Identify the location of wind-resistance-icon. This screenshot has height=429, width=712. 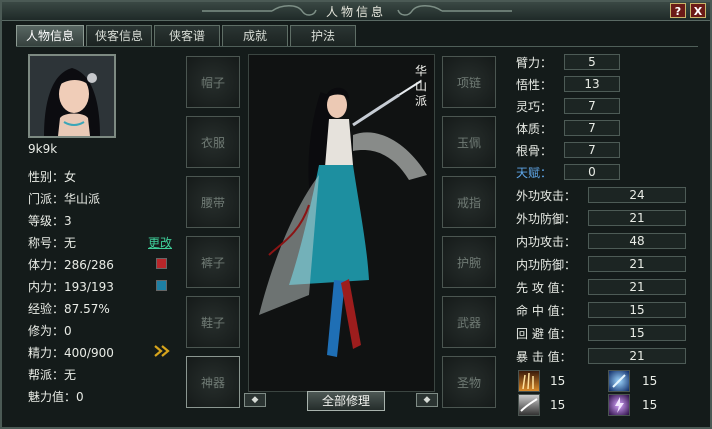
(529, 405).